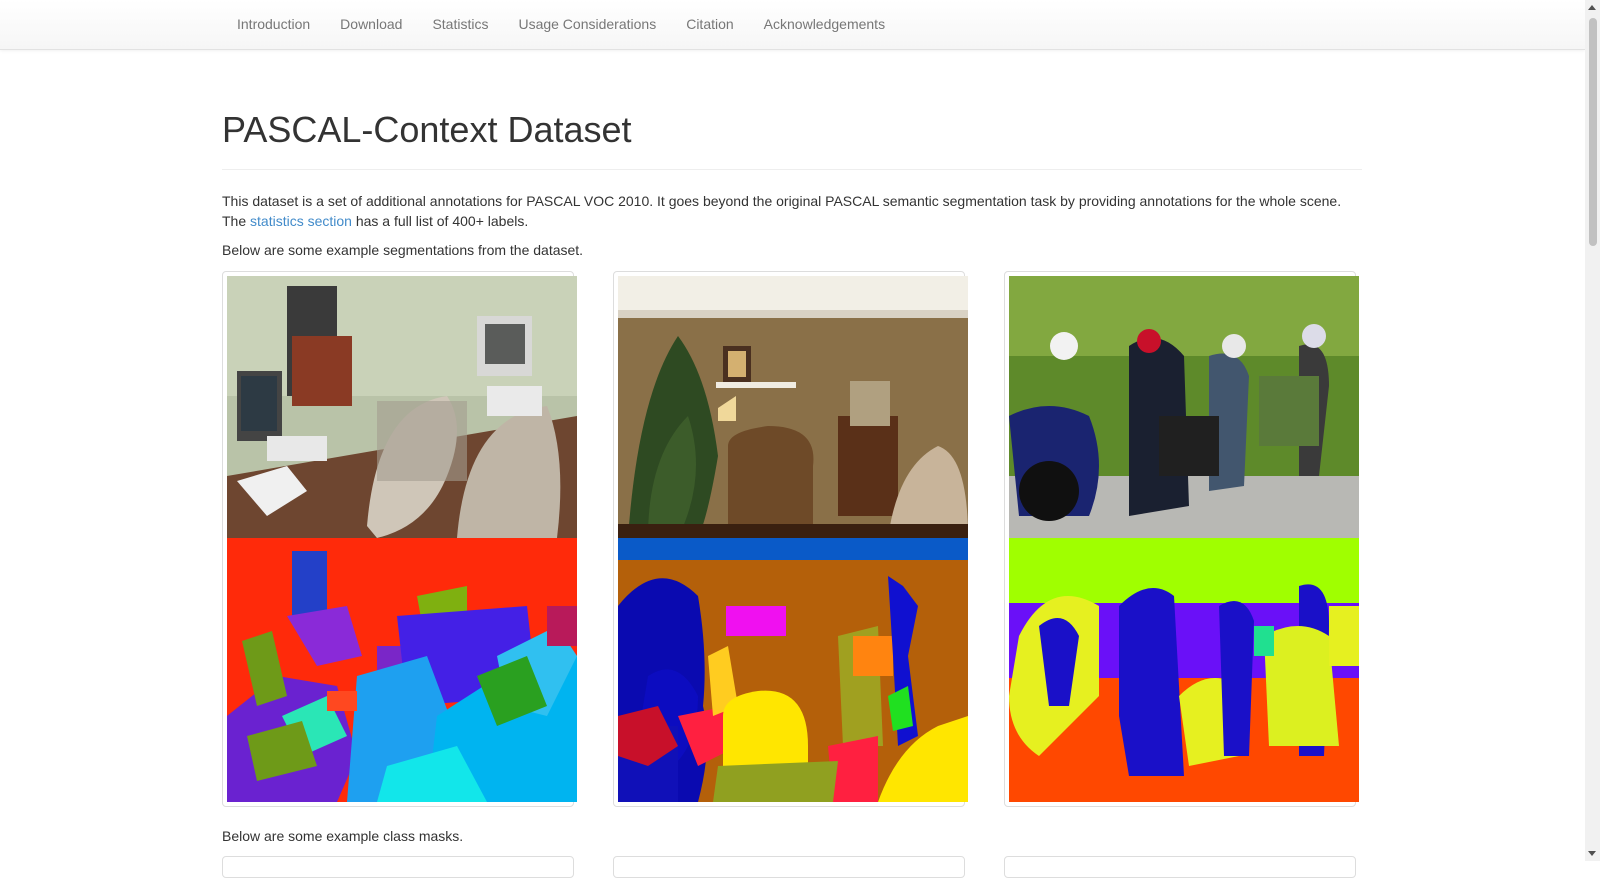 This screenshot has width=1600, height=878. Describe the element at coordinates (824, 24) in the screenshot. I see `nav-item-acknowledgements: Acknowledgements` at that location.